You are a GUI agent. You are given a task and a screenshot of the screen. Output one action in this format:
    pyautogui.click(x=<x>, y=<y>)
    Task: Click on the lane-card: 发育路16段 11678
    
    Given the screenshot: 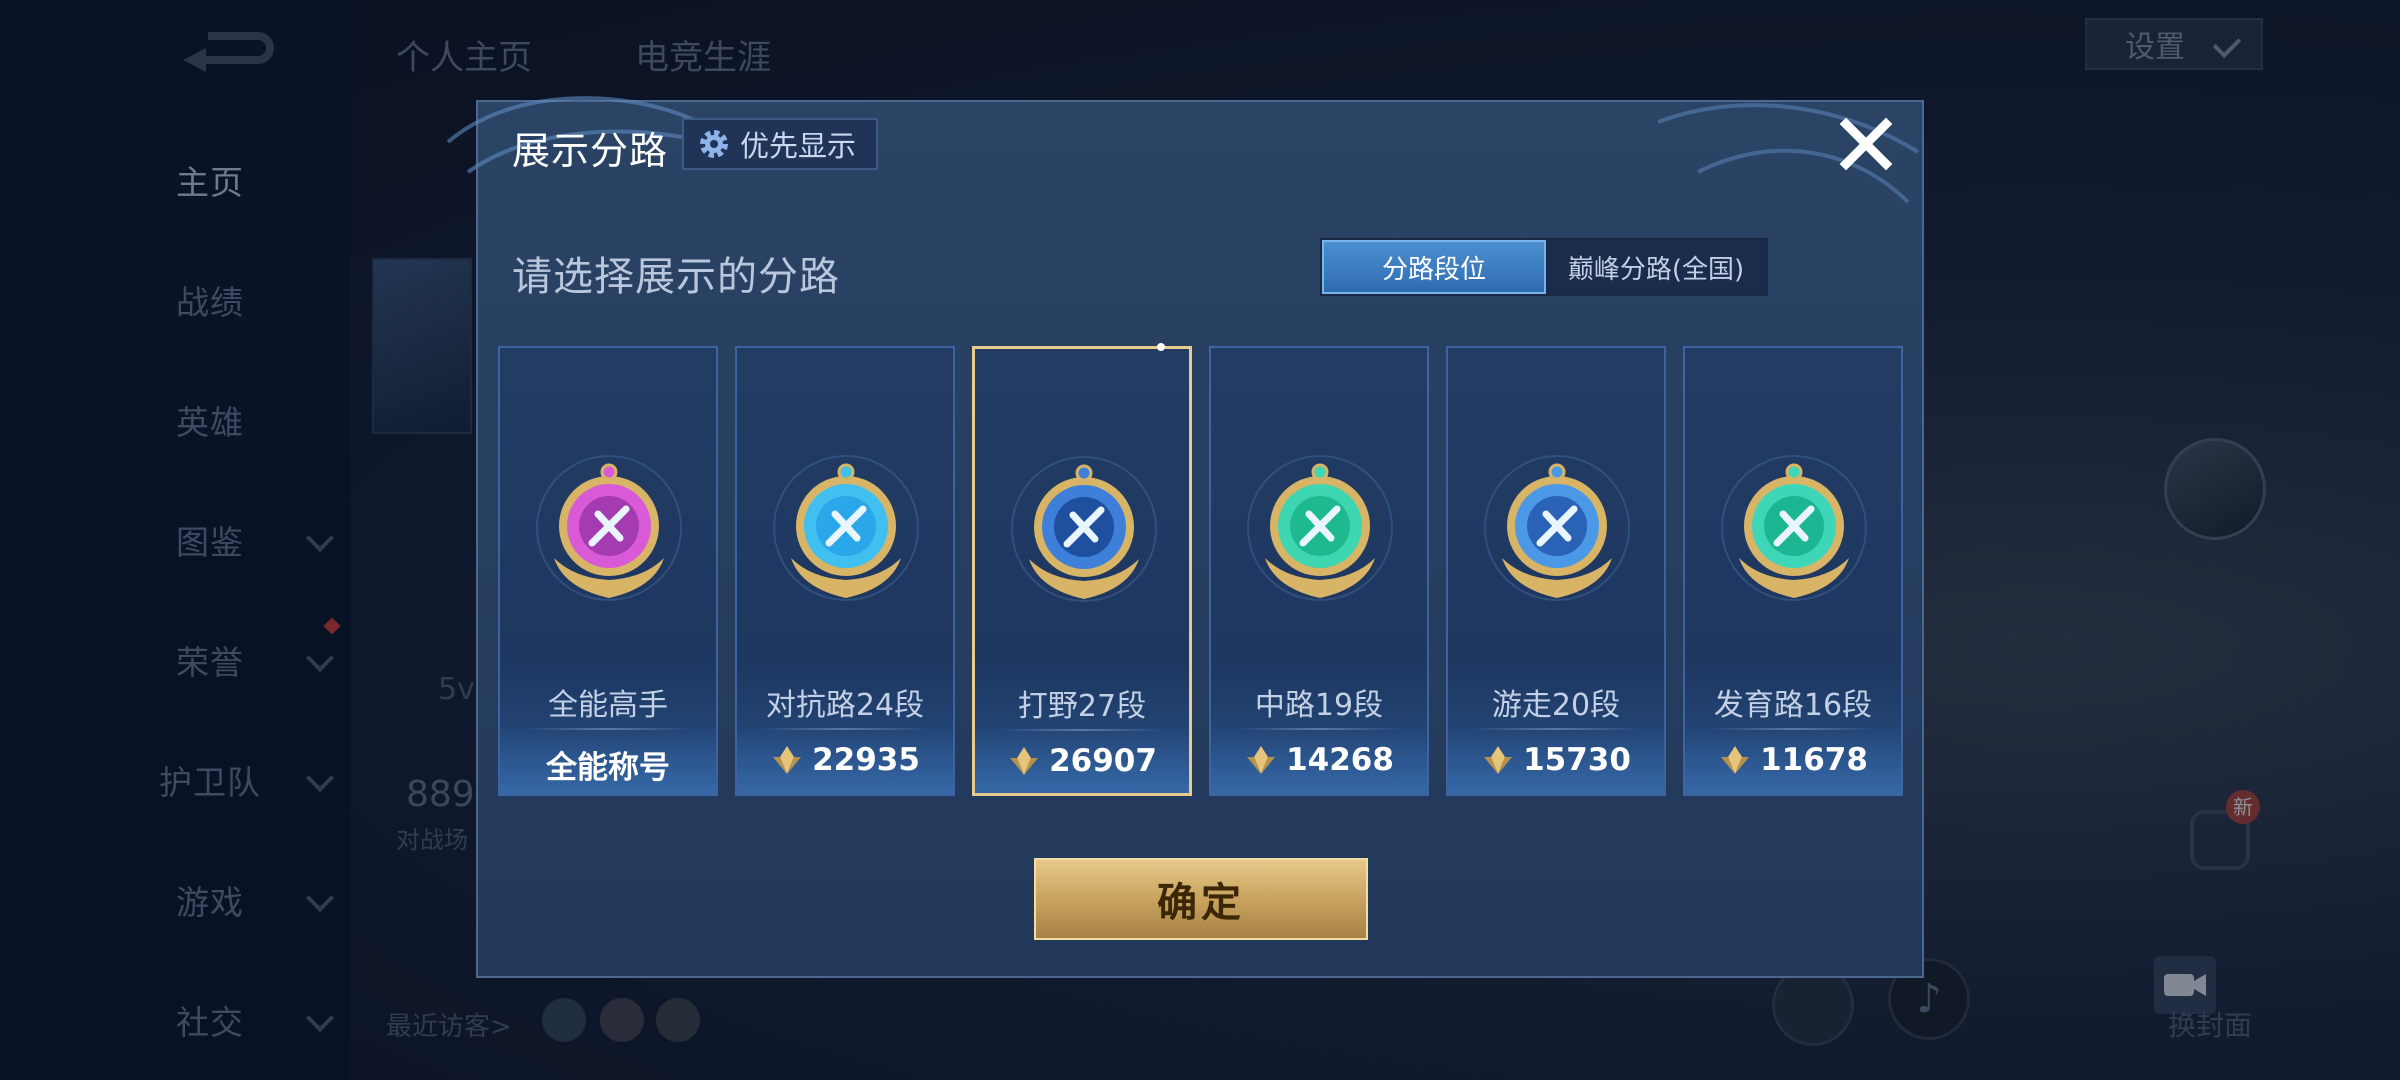 What is the action you would take?
    pyautogui.click(x=1793, y=571)
    